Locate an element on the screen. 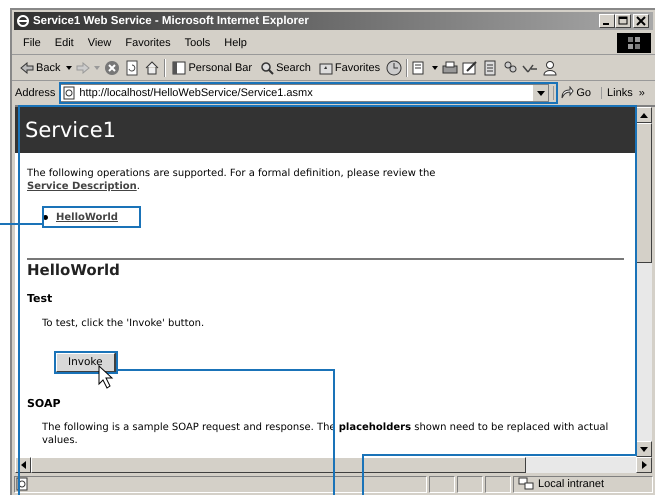 The width and height of the screenshot is (655, 495). window-title: Service1 Web Service - Microsoft Internet Explorer is located at coordinates (171, 21).